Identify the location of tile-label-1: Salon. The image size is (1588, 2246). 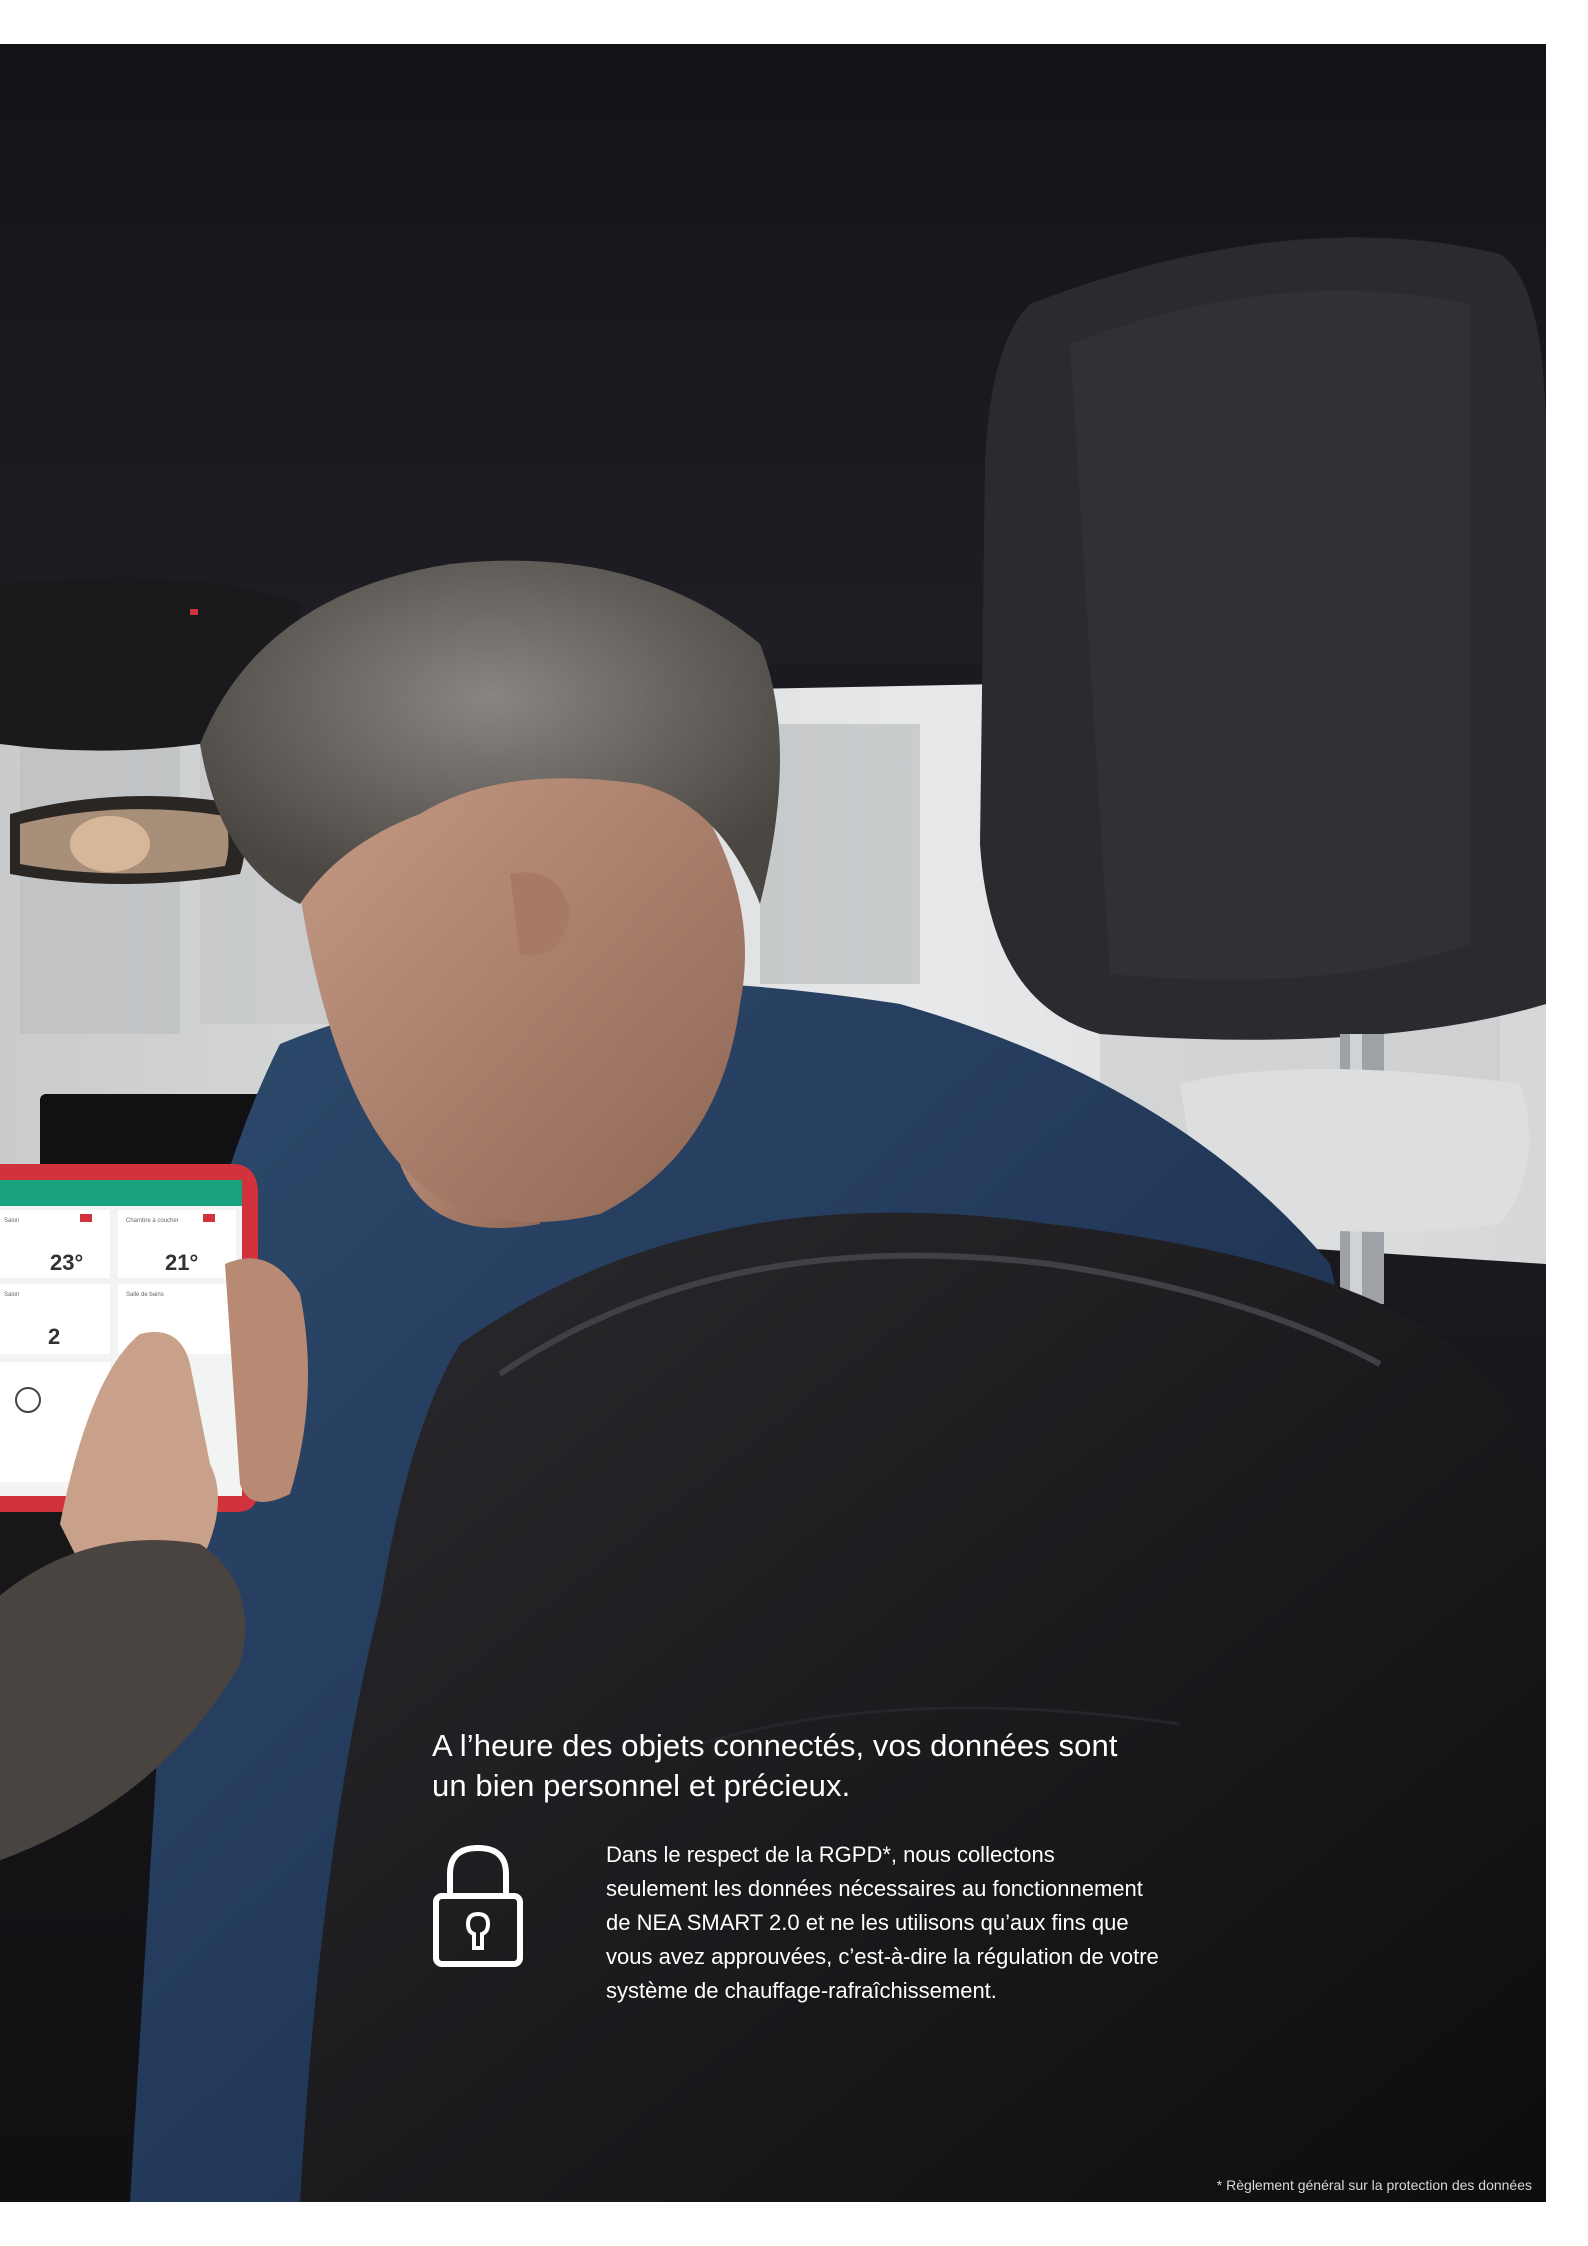
(11, 1221).